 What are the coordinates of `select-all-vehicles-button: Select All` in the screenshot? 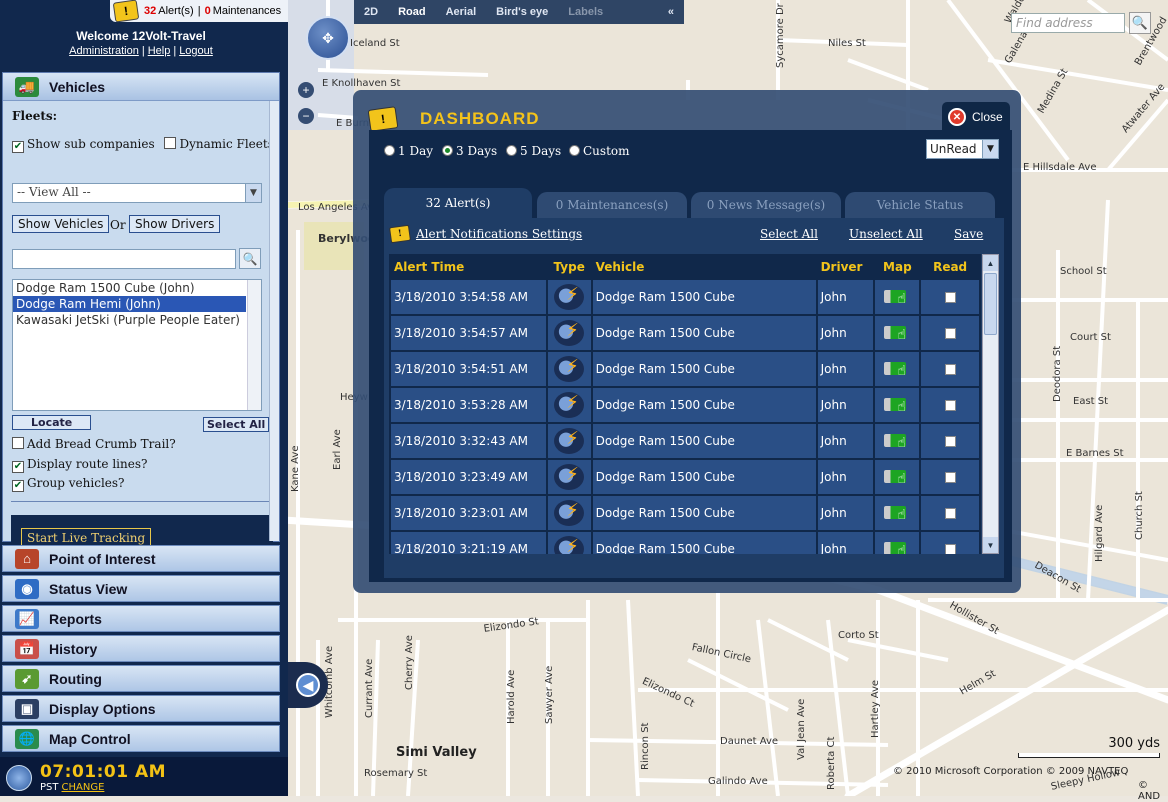 It's located at (236, 424).